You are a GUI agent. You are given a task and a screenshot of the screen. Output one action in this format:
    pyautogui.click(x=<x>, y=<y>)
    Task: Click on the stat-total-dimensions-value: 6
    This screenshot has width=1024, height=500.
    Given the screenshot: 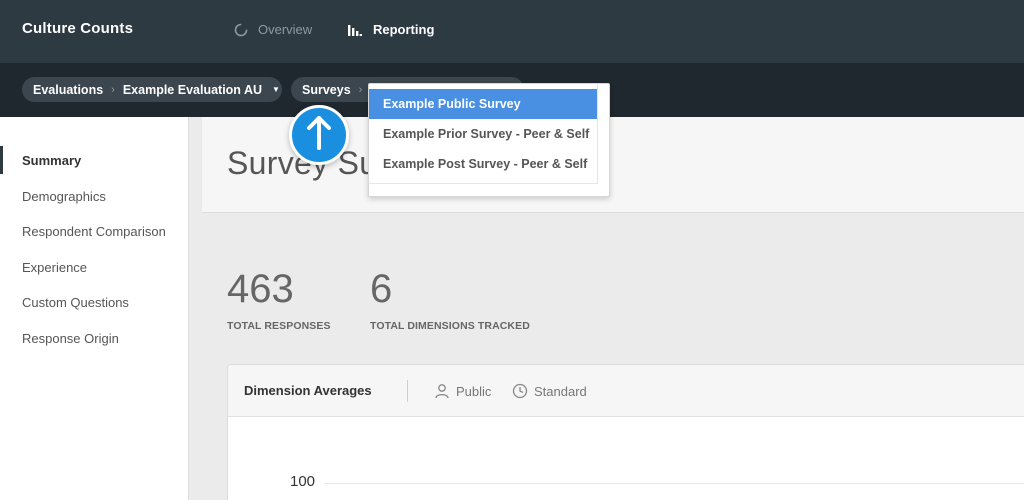 What is the action you would take?
    pyautogui.click(x=381, y=289)
    